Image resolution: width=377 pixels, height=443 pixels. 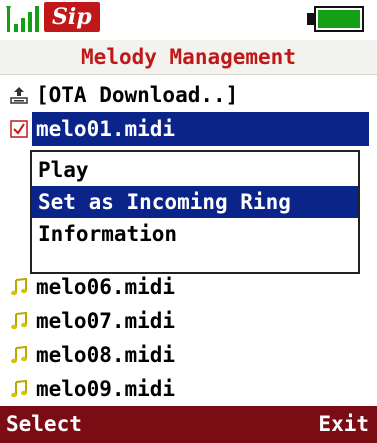 I want to click on list-item-melo06: melo06.midi, so click(x=188, y=287).